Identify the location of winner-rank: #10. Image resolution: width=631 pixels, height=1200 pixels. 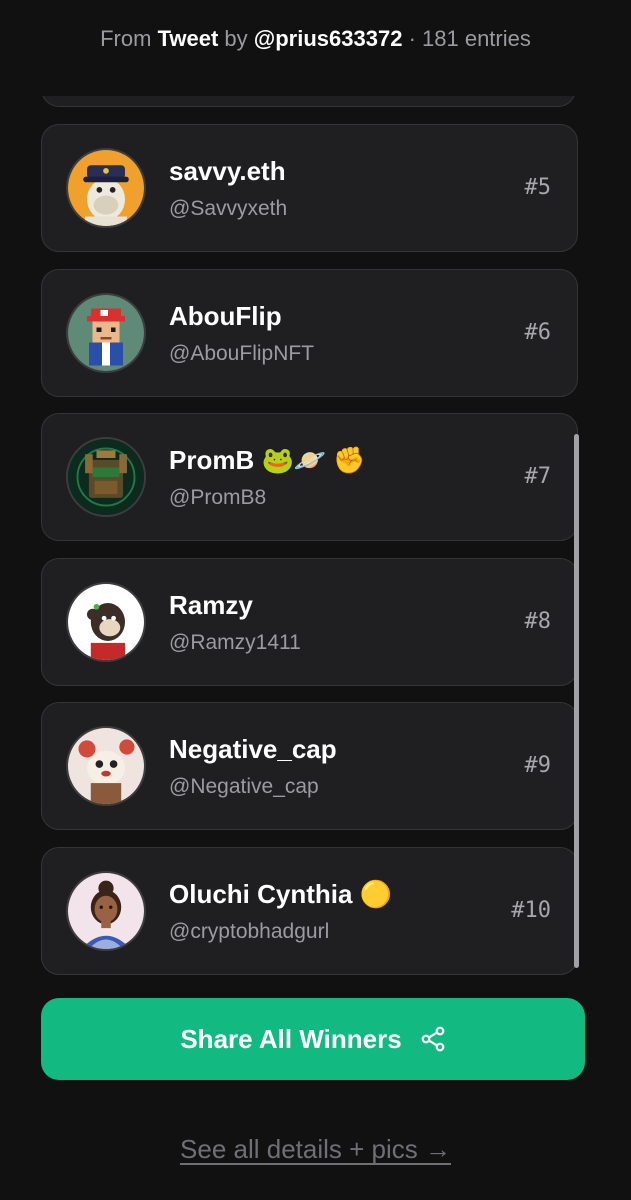
(531, 910).